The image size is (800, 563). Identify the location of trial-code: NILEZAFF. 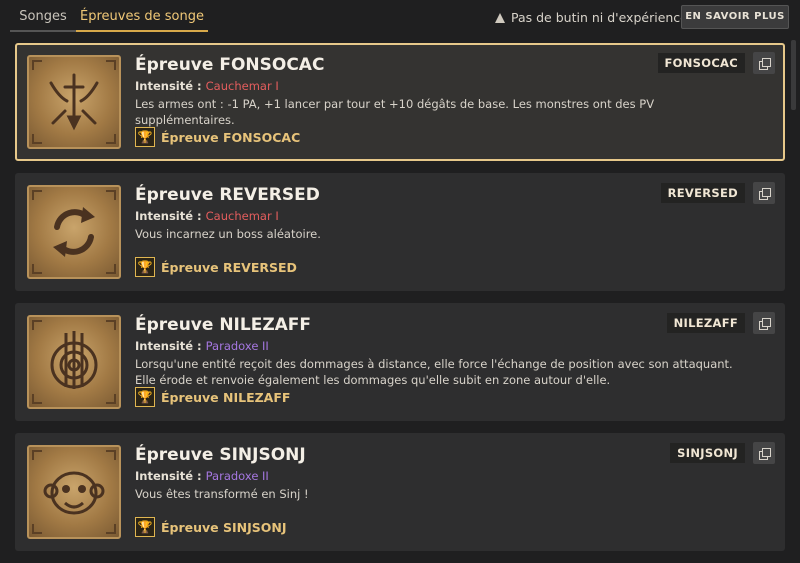
(705, 323).